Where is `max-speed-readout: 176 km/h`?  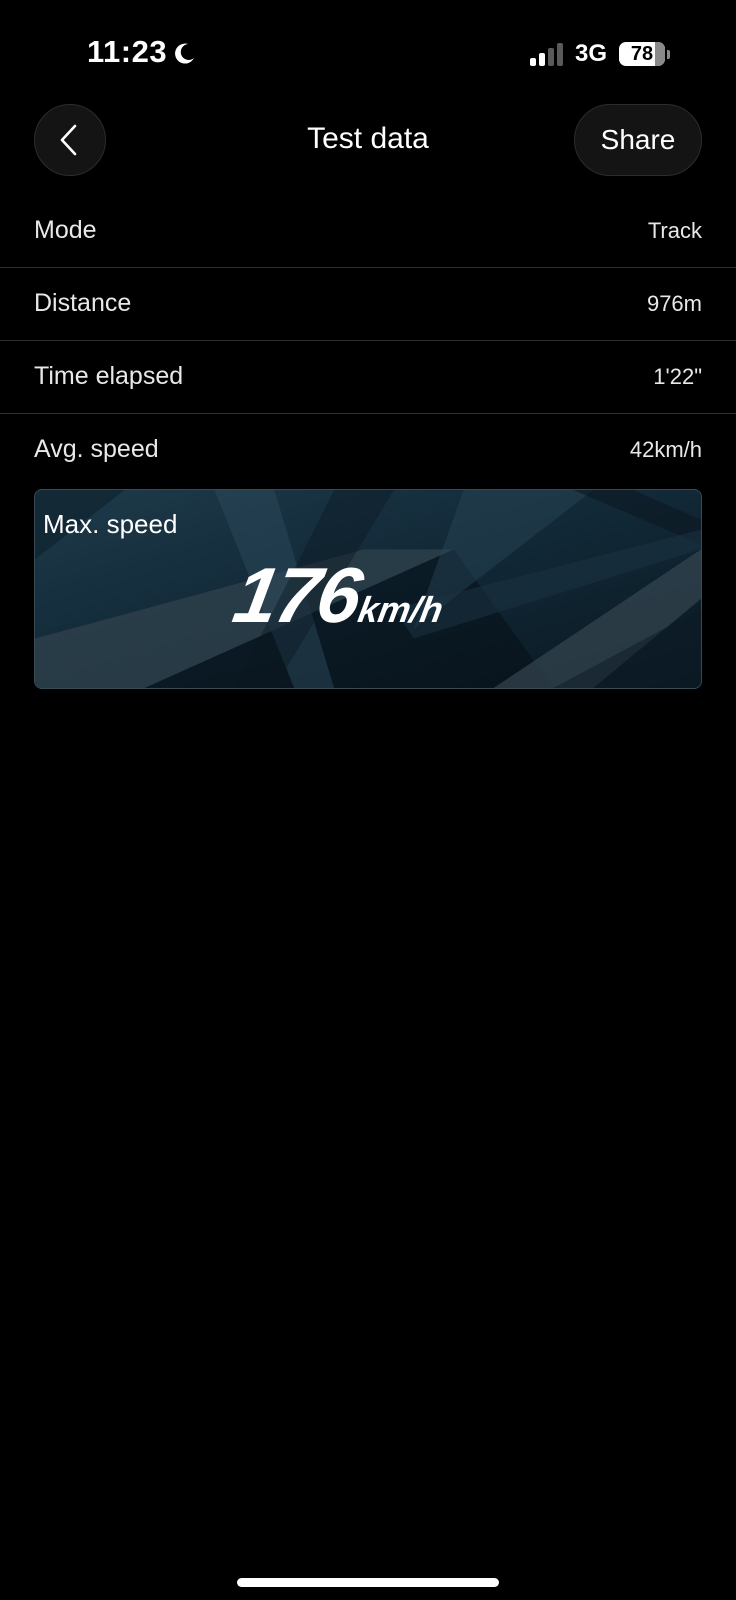 max-speed-readout: 176 km/h is located at coordinates (340, 595).